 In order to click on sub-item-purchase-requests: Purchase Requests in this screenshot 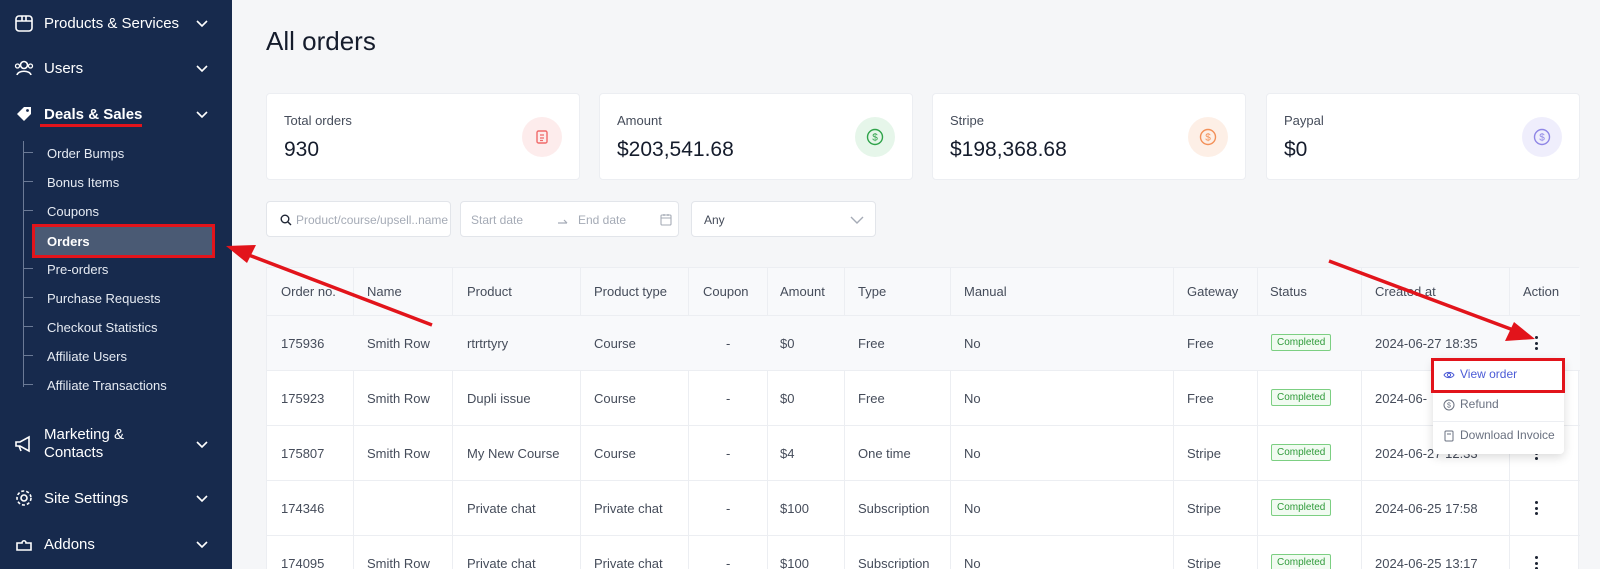, I will do `click(121, 298)`.